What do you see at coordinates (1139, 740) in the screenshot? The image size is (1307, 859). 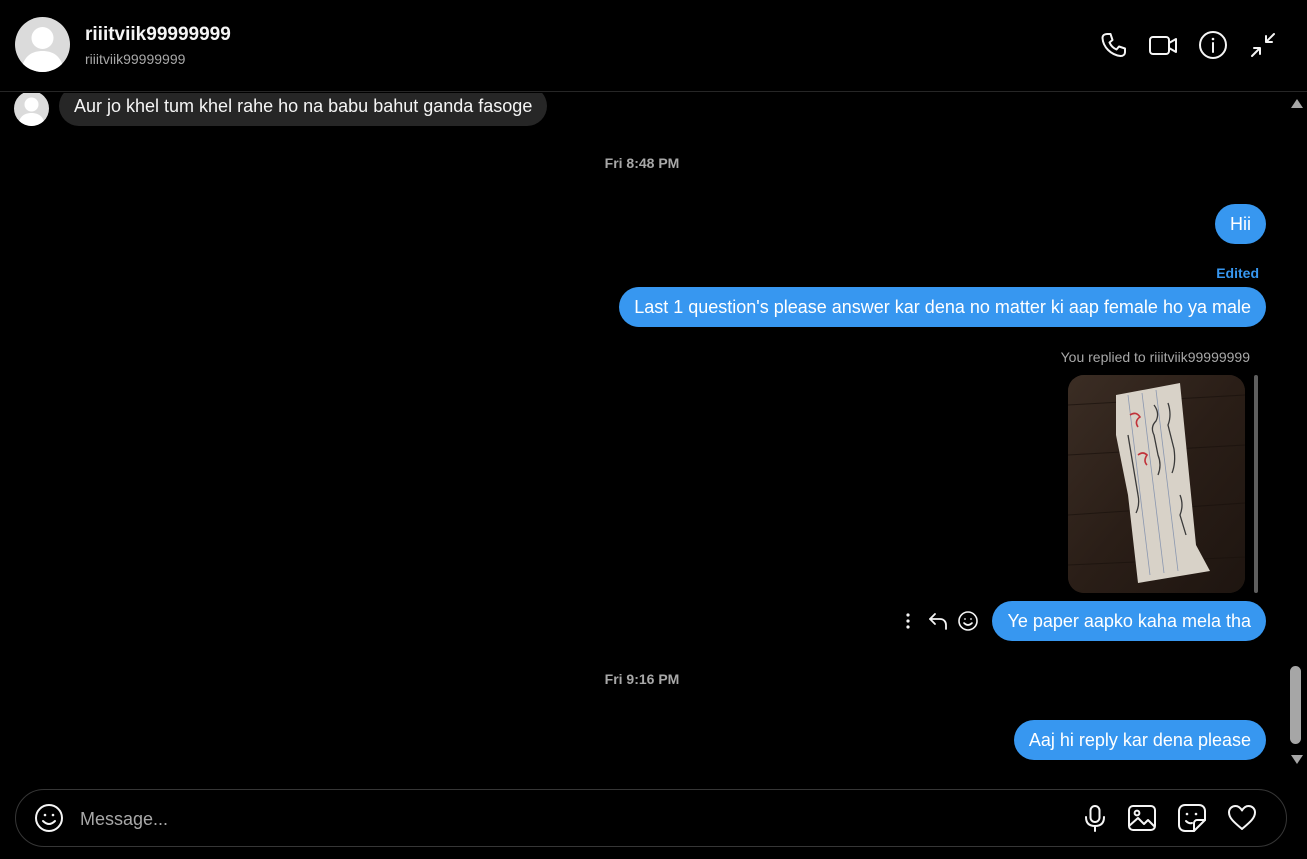 I see `message-bubble-outgoing: Aaj hi reply kar dena please` at bounding box center [1139, 740].